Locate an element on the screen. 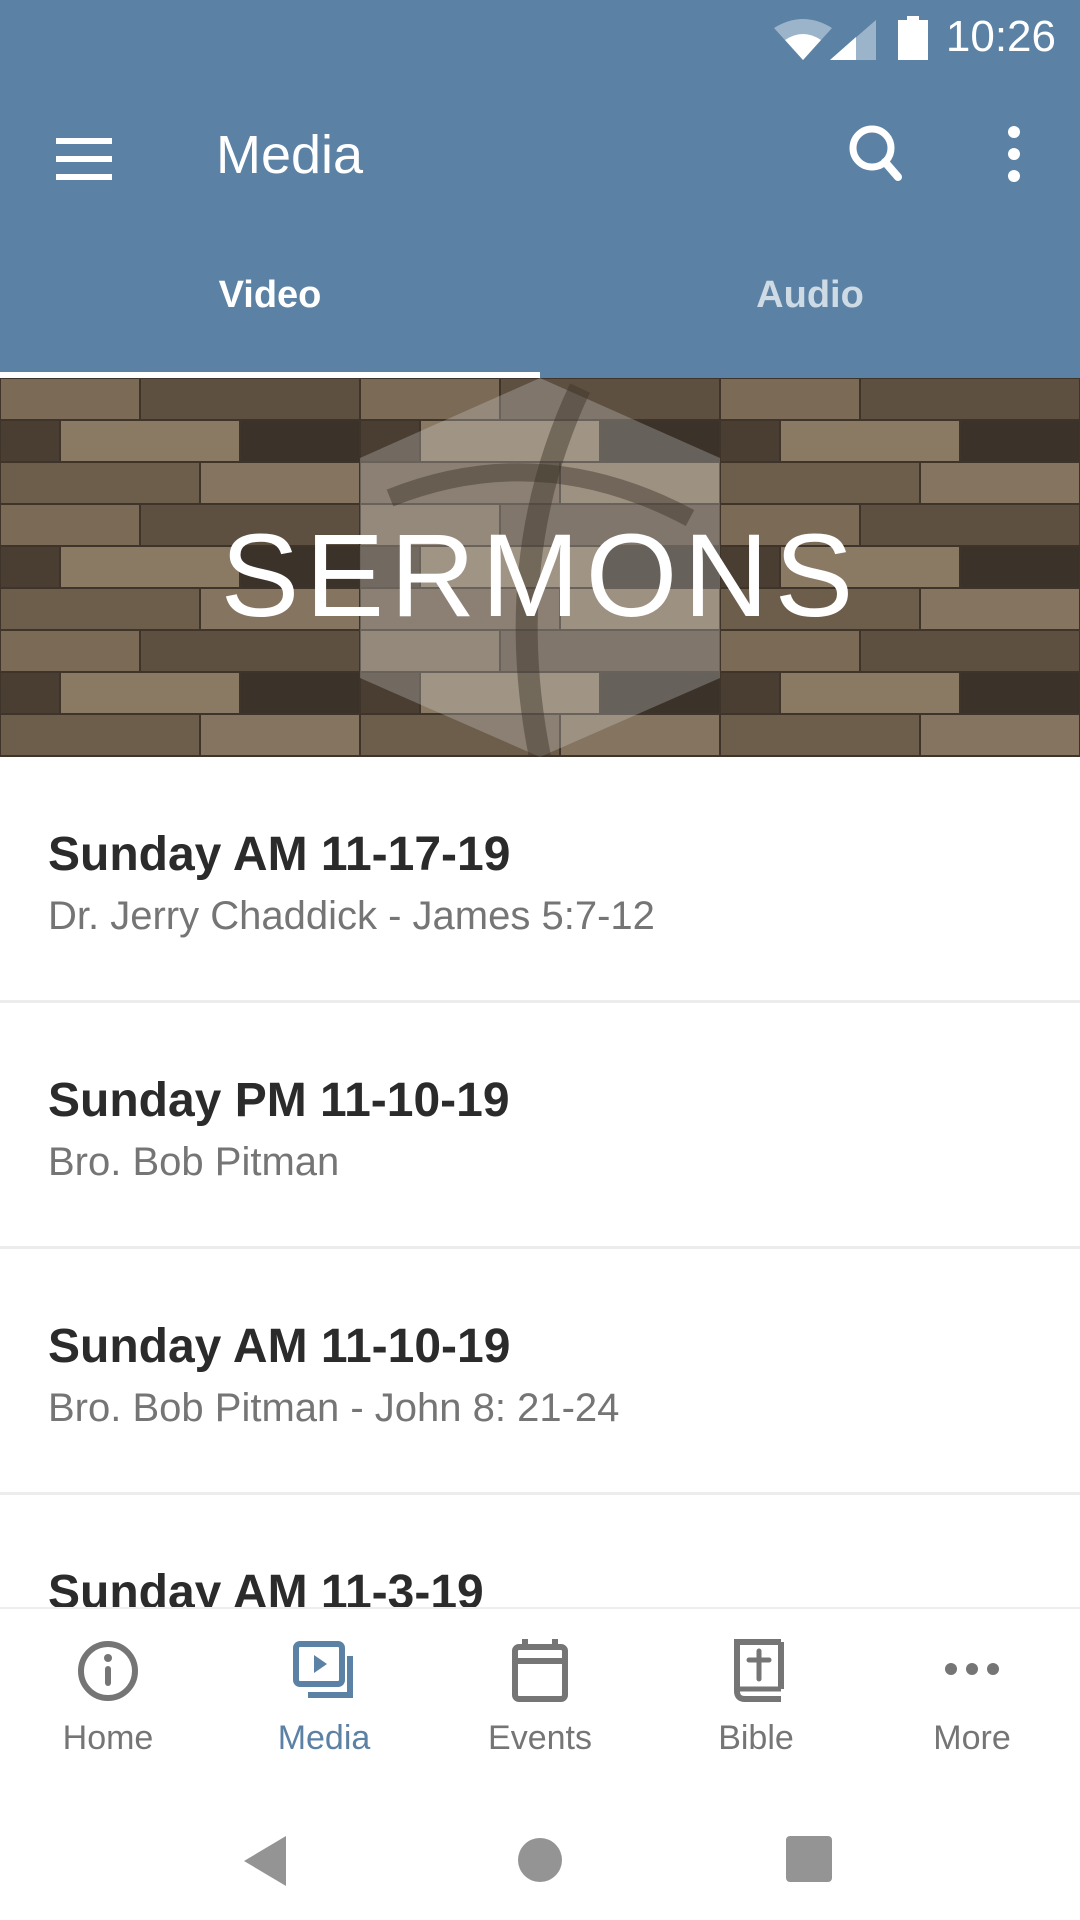 This screenshot has width=1080, height=1920. more-horiz-icon is located at coordinates (972, 1669).